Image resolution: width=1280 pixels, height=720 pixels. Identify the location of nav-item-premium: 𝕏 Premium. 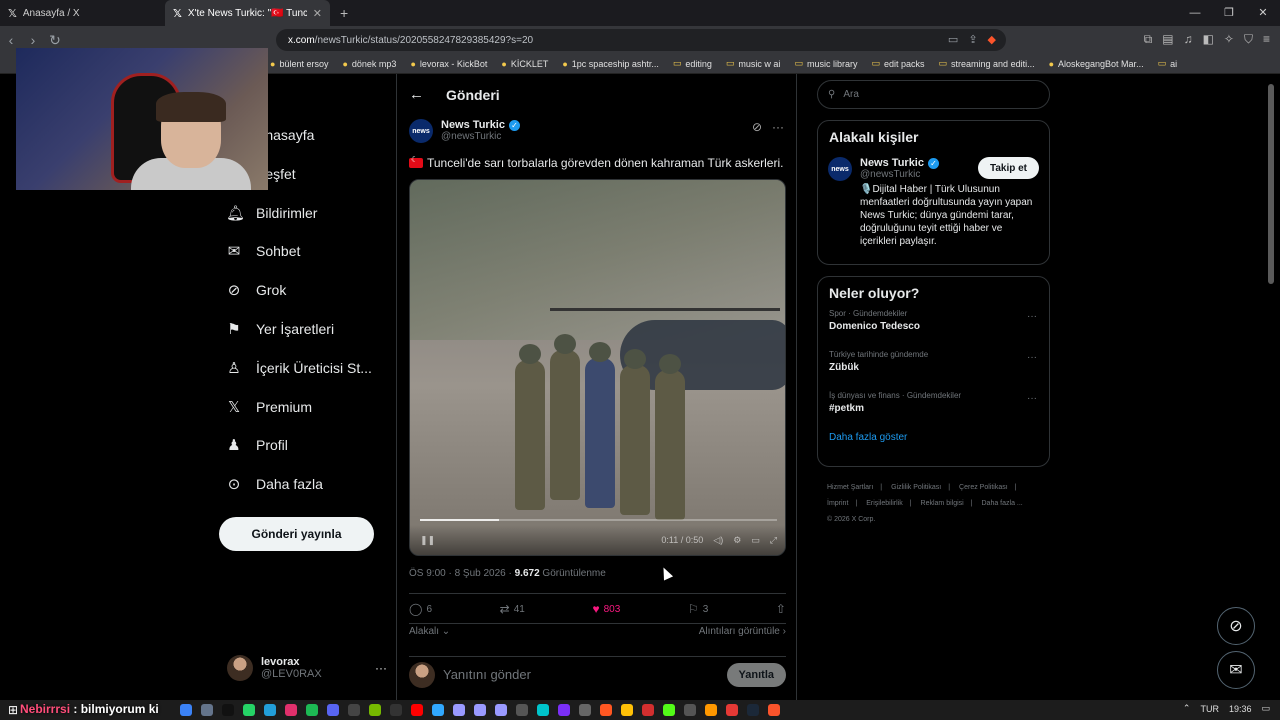
(269, 407).